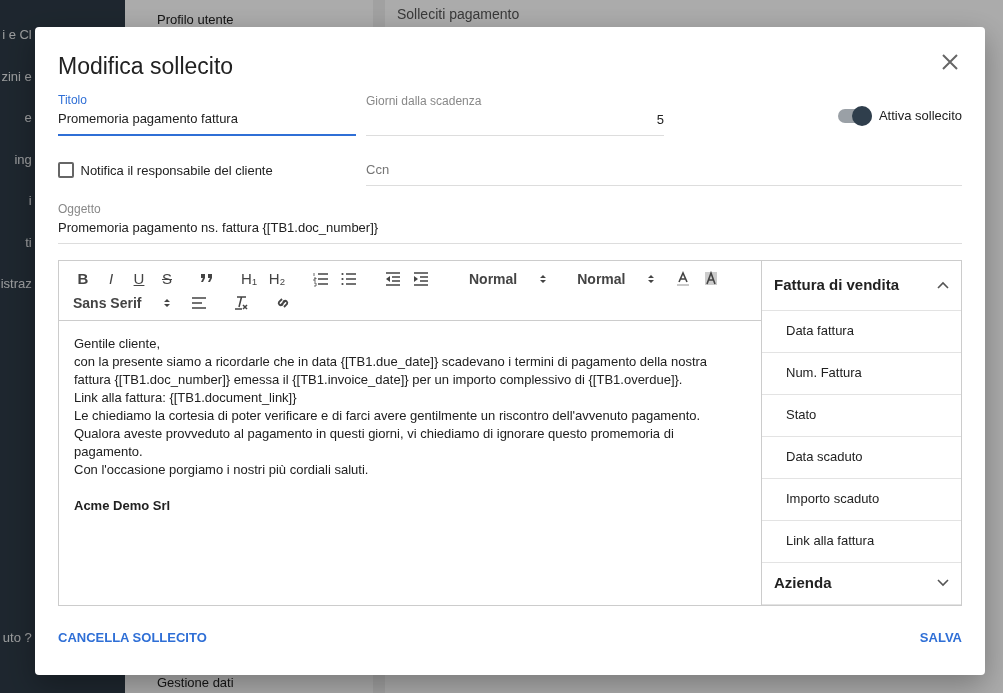 Image resolution: width=1003 pixels, height=693 pixels. Describe the element at coordinates (861, 373) in the screenshot. I see `variable-item: Num. Fattura` at that location.